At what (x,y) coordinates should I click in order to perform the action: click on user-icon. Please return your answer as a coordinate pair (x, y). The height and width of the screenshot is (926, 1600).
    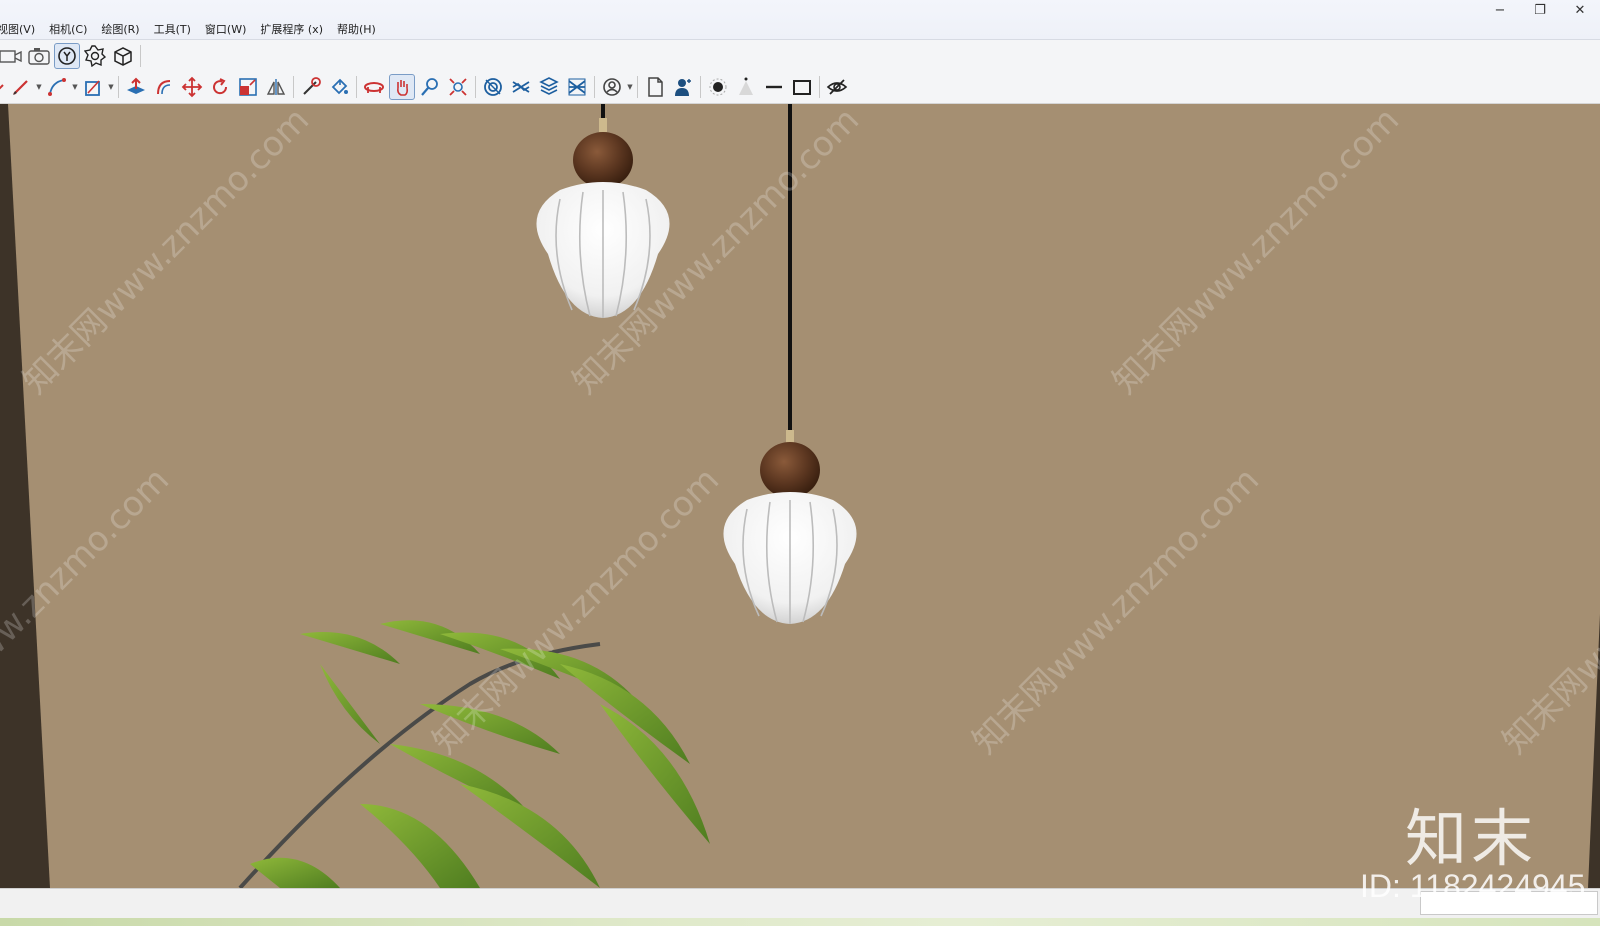
    Looking at the image, I should click on (612, 87).